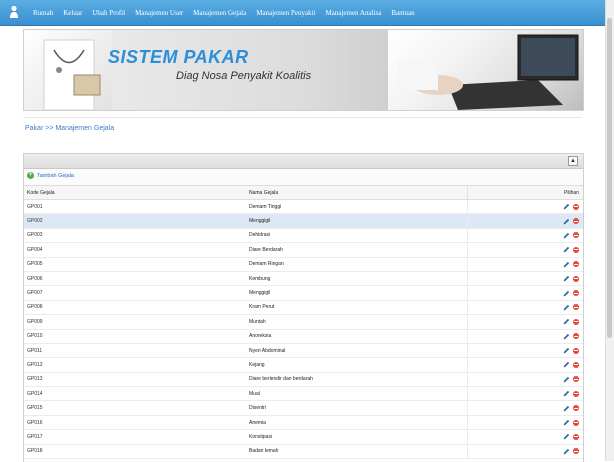  I want to click on column-header-kode: Kode Gejala, so click(135, 193).